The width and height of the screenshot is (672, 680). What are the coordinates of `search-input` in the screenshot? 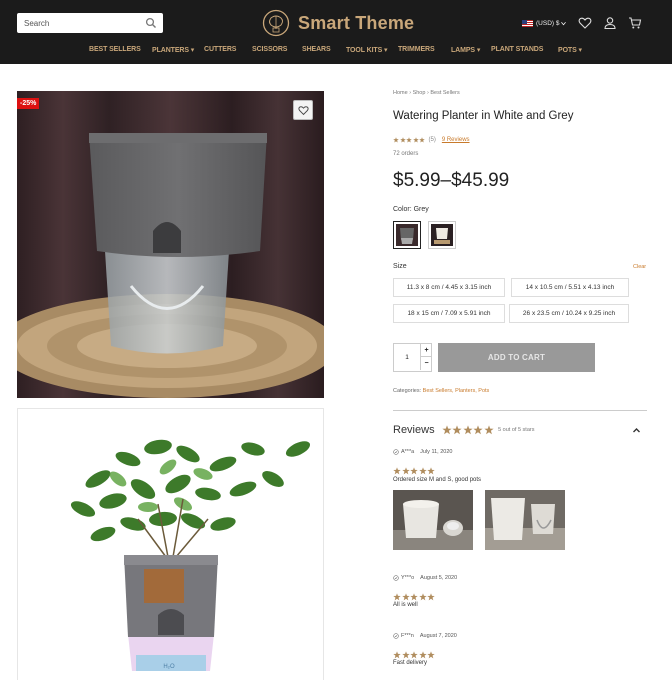 It's located at (77, 23).